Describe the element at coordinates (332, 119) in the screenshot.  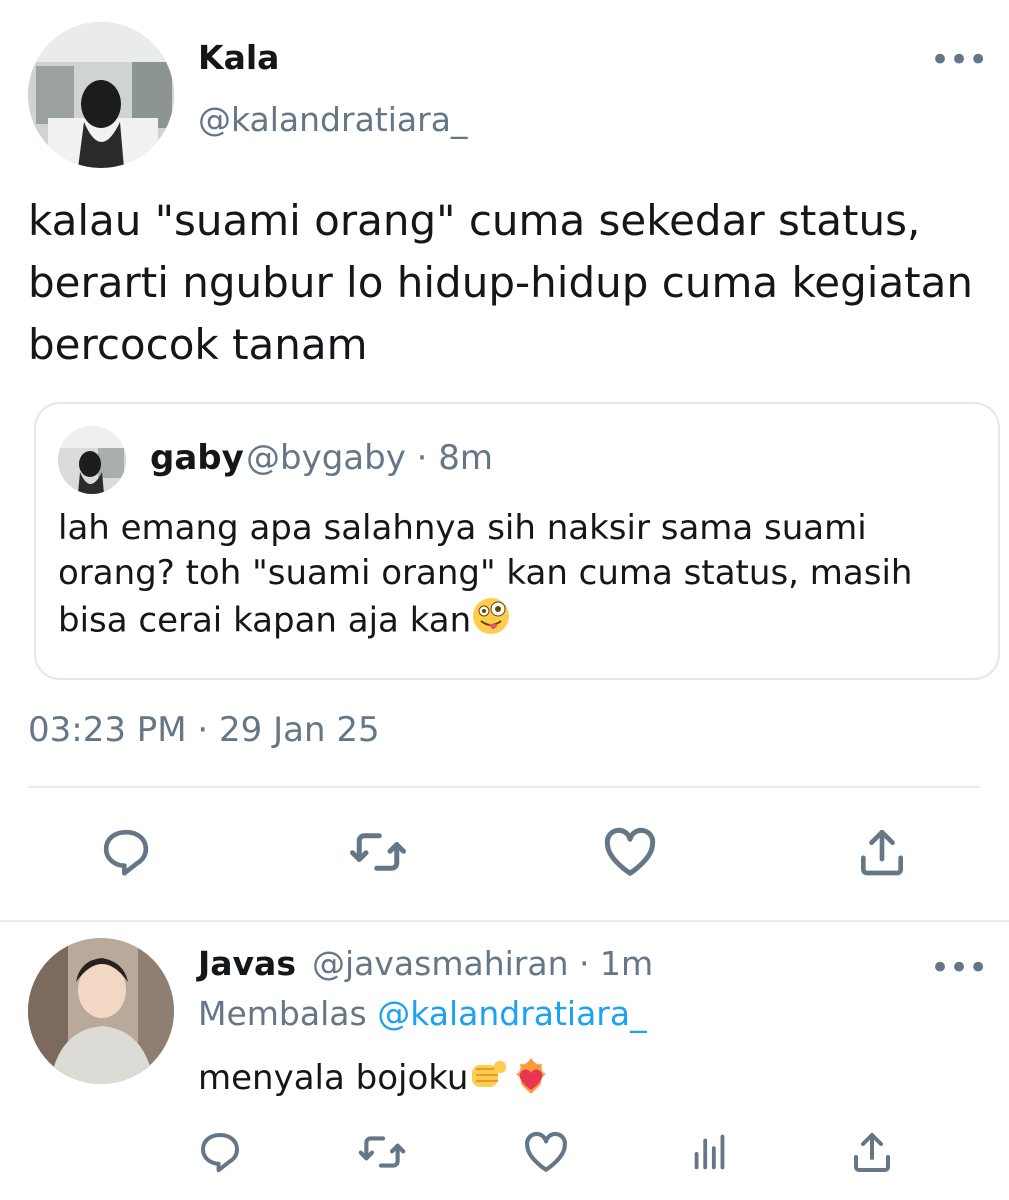
I see `author-handle: @kalandratiara_` at that location.